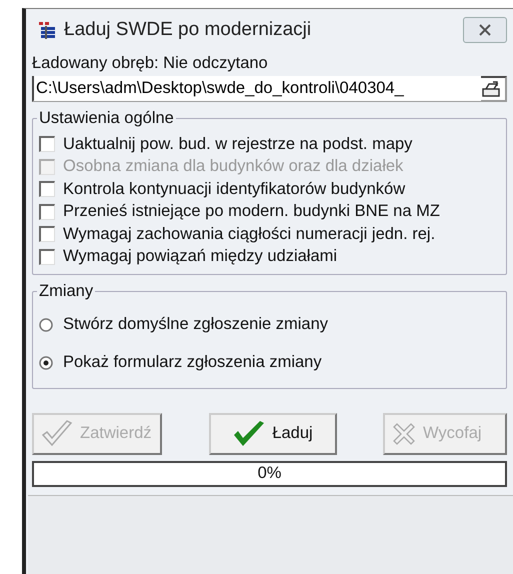 The image size is (513, 574). Describe the element at coordinates (192, 363) in the screenshot. I see `radio-label: Pokaż formularz zgłoszenia zmiany` at that location.